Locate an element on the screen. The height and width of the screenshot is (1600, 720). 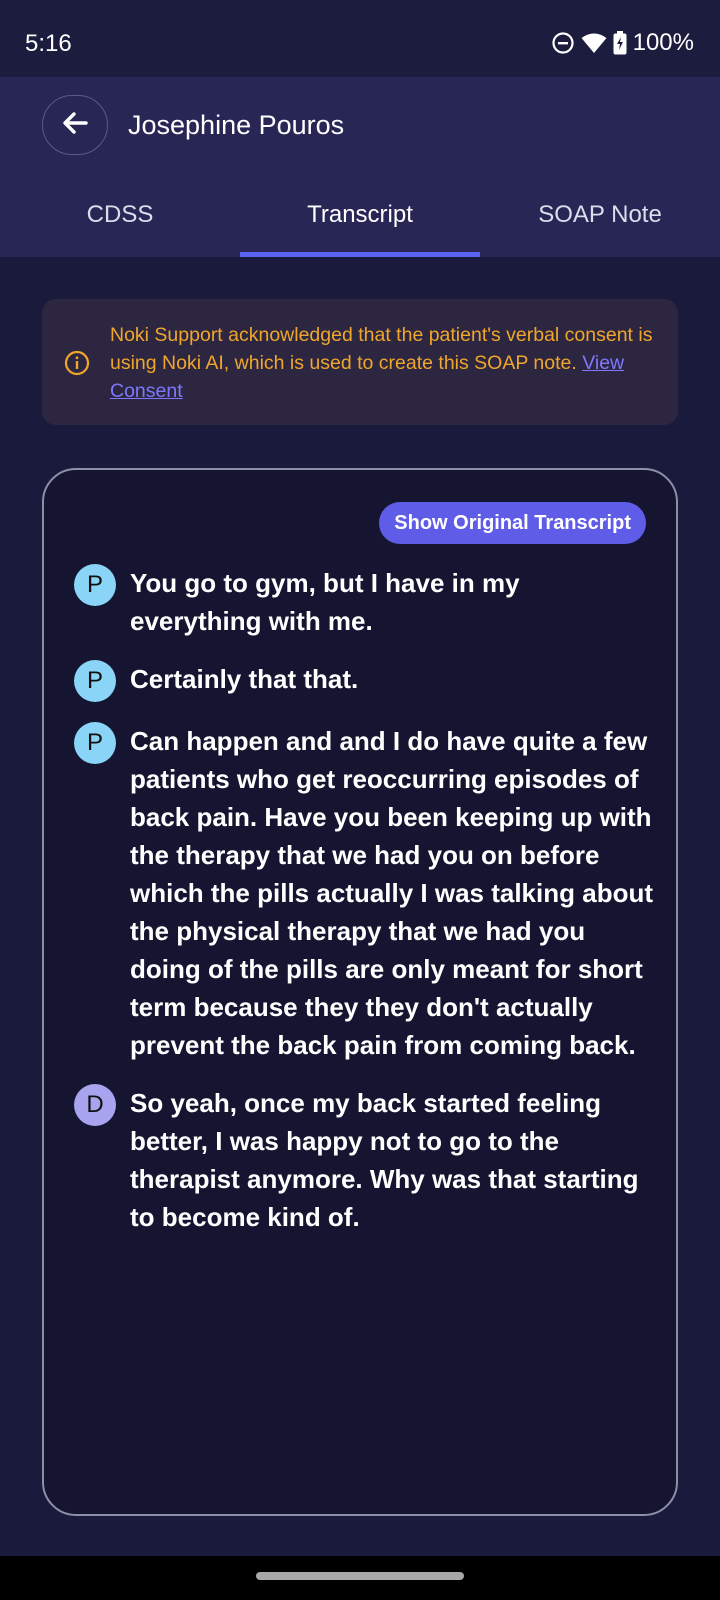
tab-bar: CDSS Transcript SOAP Note is located at coordinates (360, 217).